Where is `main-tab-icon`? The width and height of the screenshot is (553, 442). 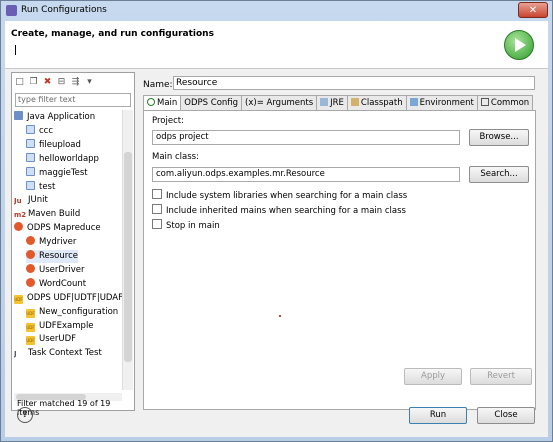 main-tab-icon is located at coordinates (151, 102).